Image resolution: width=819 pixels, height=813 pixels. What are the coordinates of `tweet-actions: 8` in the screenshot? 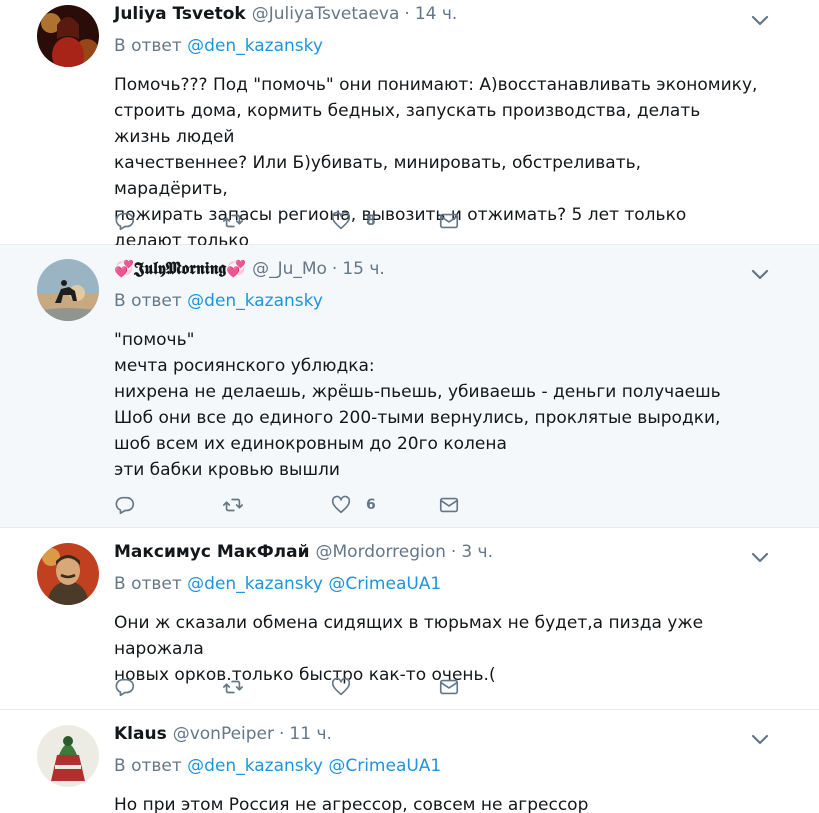 It's located at (330, 221).